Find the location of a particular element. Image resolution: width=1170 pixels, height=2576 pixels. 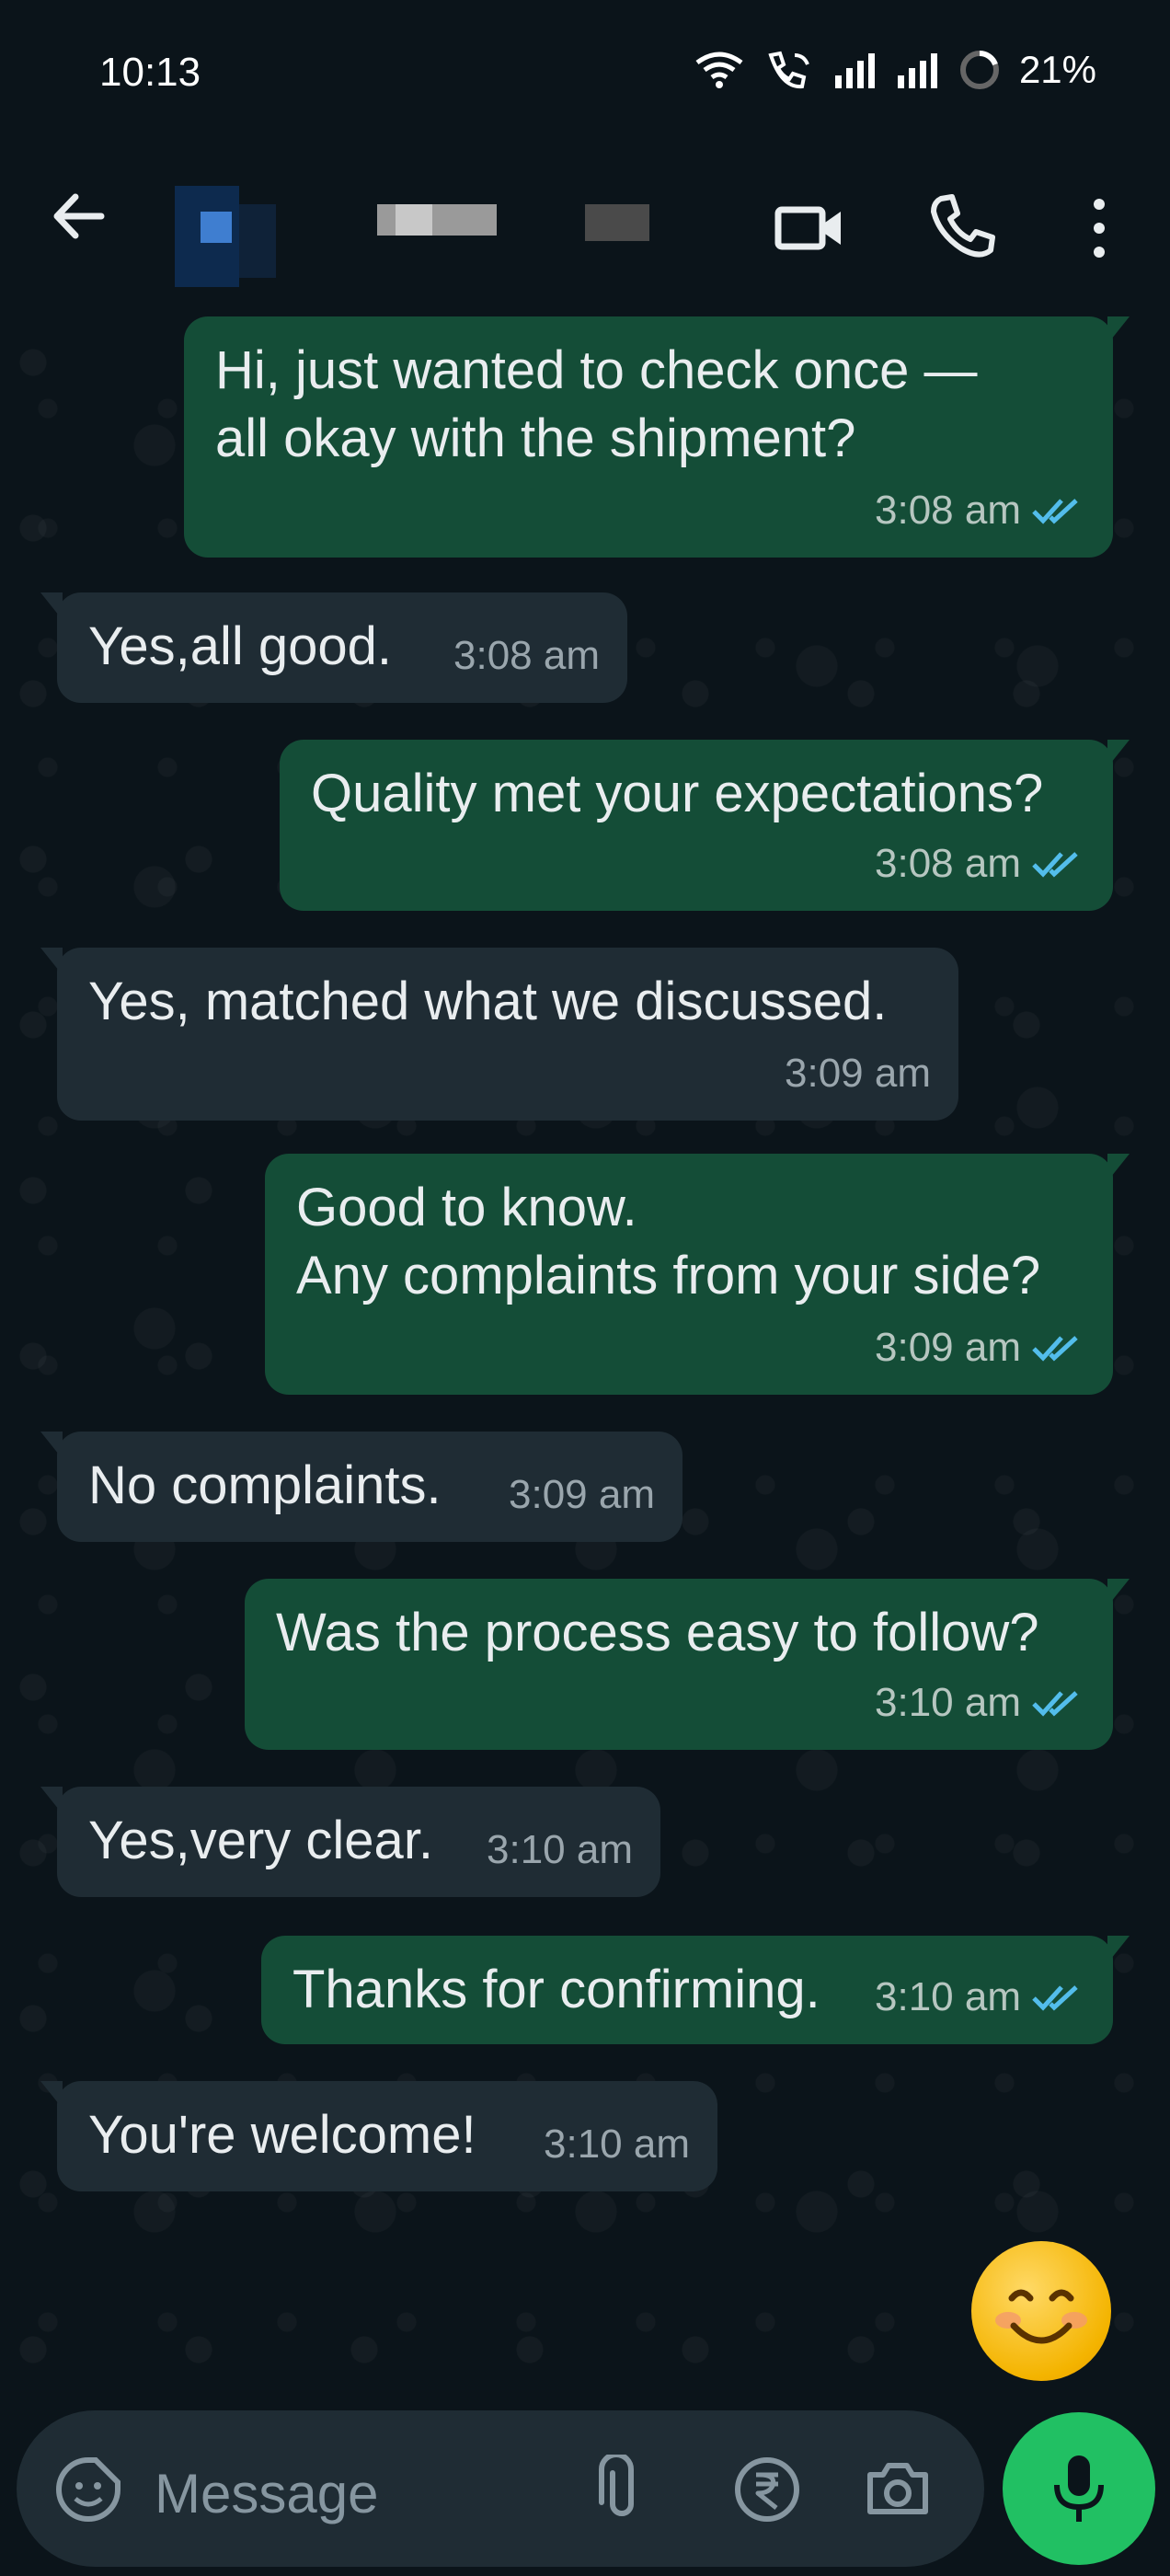

rupee-payment-icon is located at coordinates (767, 2489).